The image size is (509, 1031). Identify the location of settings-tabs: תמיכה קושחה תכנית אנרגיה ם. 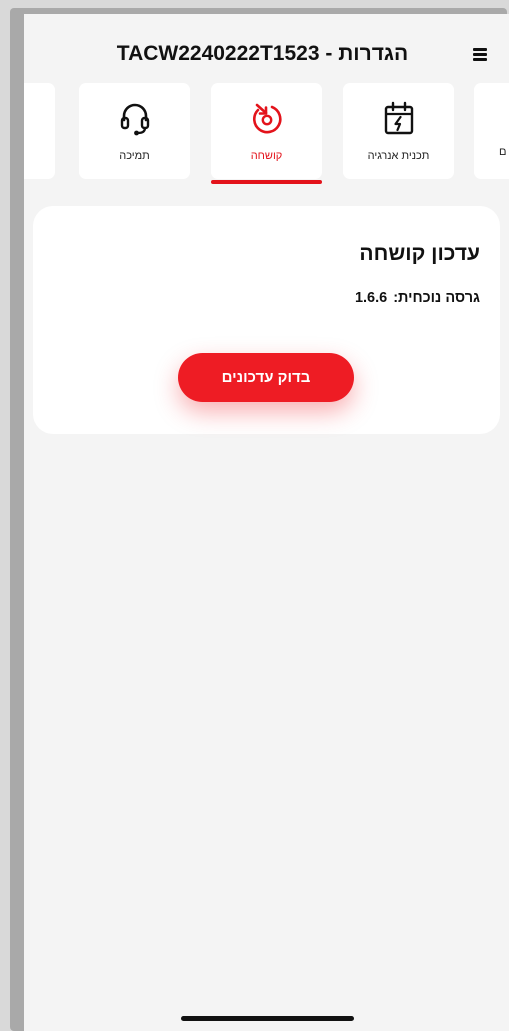
(266, 139).